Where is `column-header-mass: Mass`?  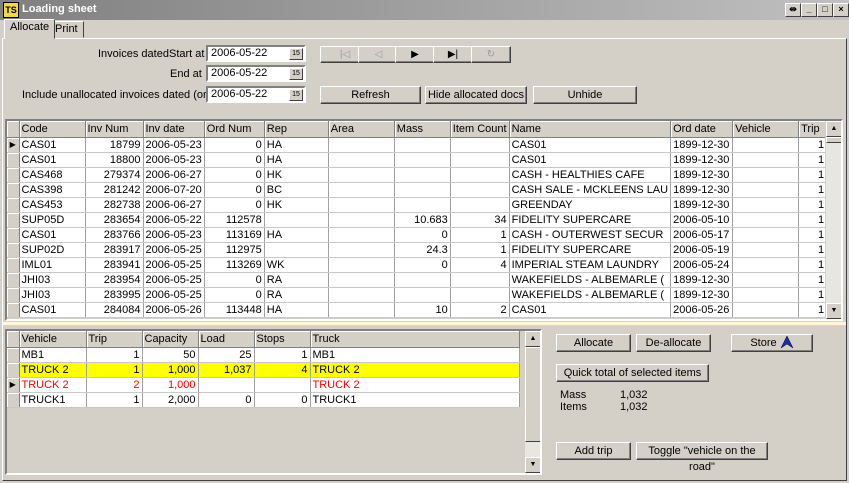
column-header-mass: Mass is located at coordinates (422, 129).